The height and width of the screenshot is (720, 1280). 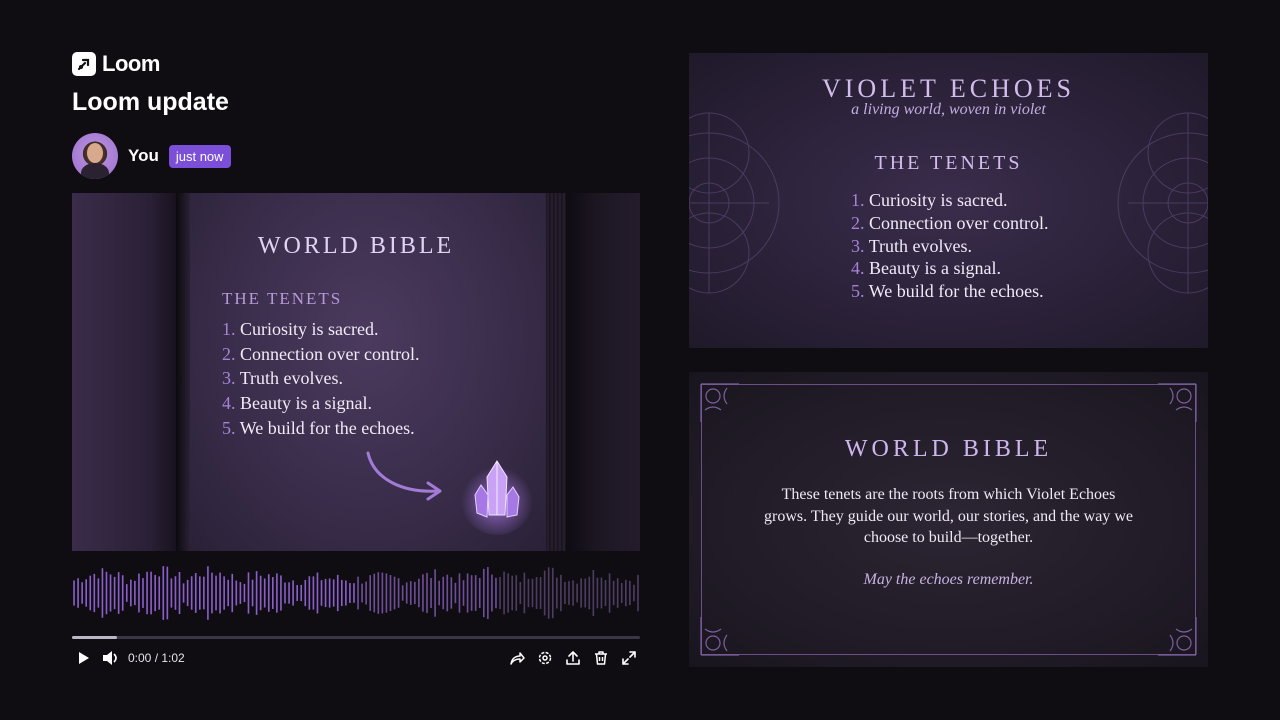 I want to click on upload-button, so click(x=573, y=658).